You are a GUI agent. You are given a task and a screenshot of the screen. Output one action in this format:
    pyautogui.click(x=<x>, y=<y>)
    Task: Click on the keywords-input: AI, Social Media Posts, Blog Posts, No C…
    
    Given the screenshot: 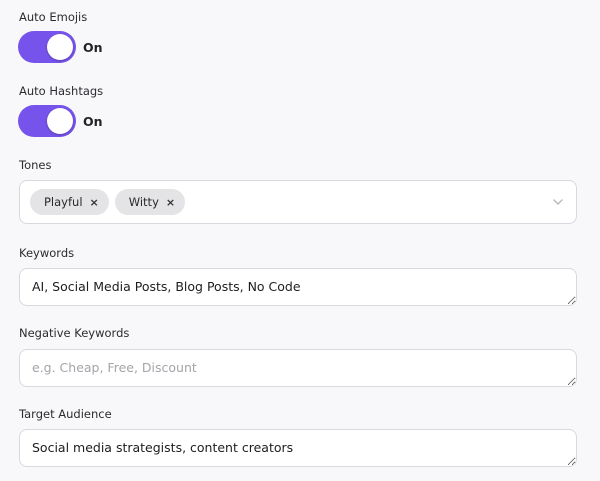 What is the action you would take?
    pyautogui.click(x=298, y=287)
    